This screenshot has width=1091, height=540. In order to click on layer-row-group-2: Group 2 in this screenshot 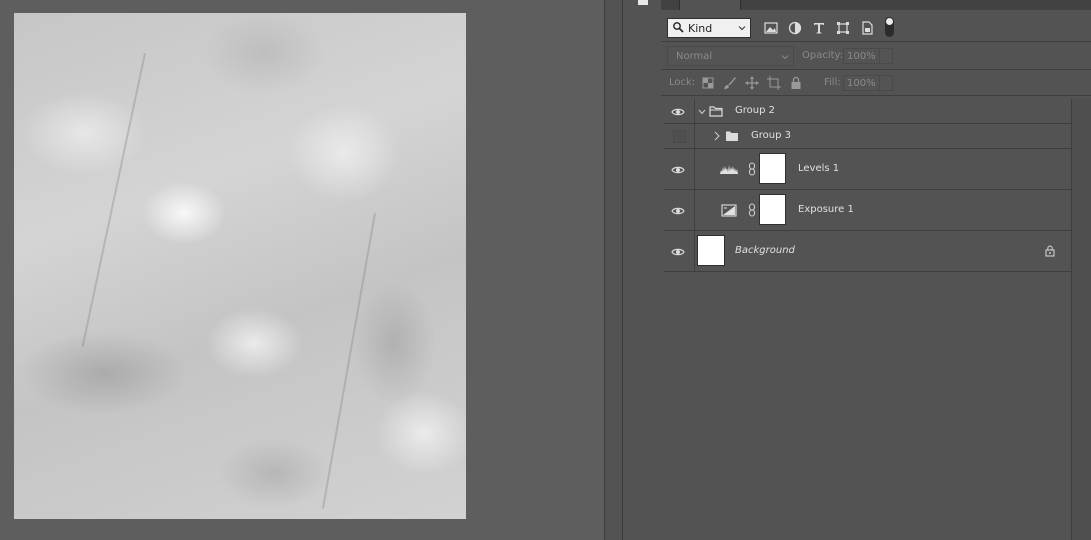, I will do `click(867, 111)`.